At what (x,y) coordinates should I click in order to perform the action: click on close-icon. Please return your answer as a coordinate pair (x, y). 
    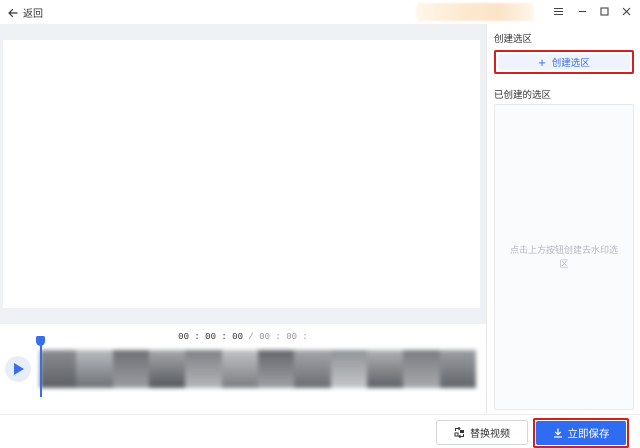
    Looking at the image, I should click on (626, 11).